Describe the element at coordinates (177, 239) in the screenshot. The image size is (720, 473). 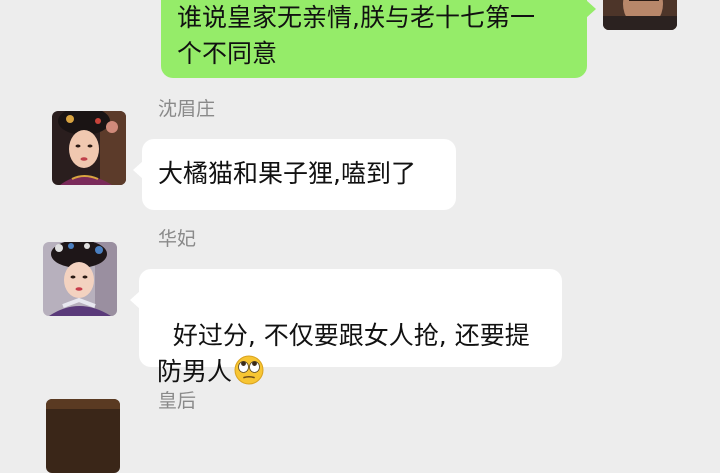
I see `sender-name: 华妃` at that location.